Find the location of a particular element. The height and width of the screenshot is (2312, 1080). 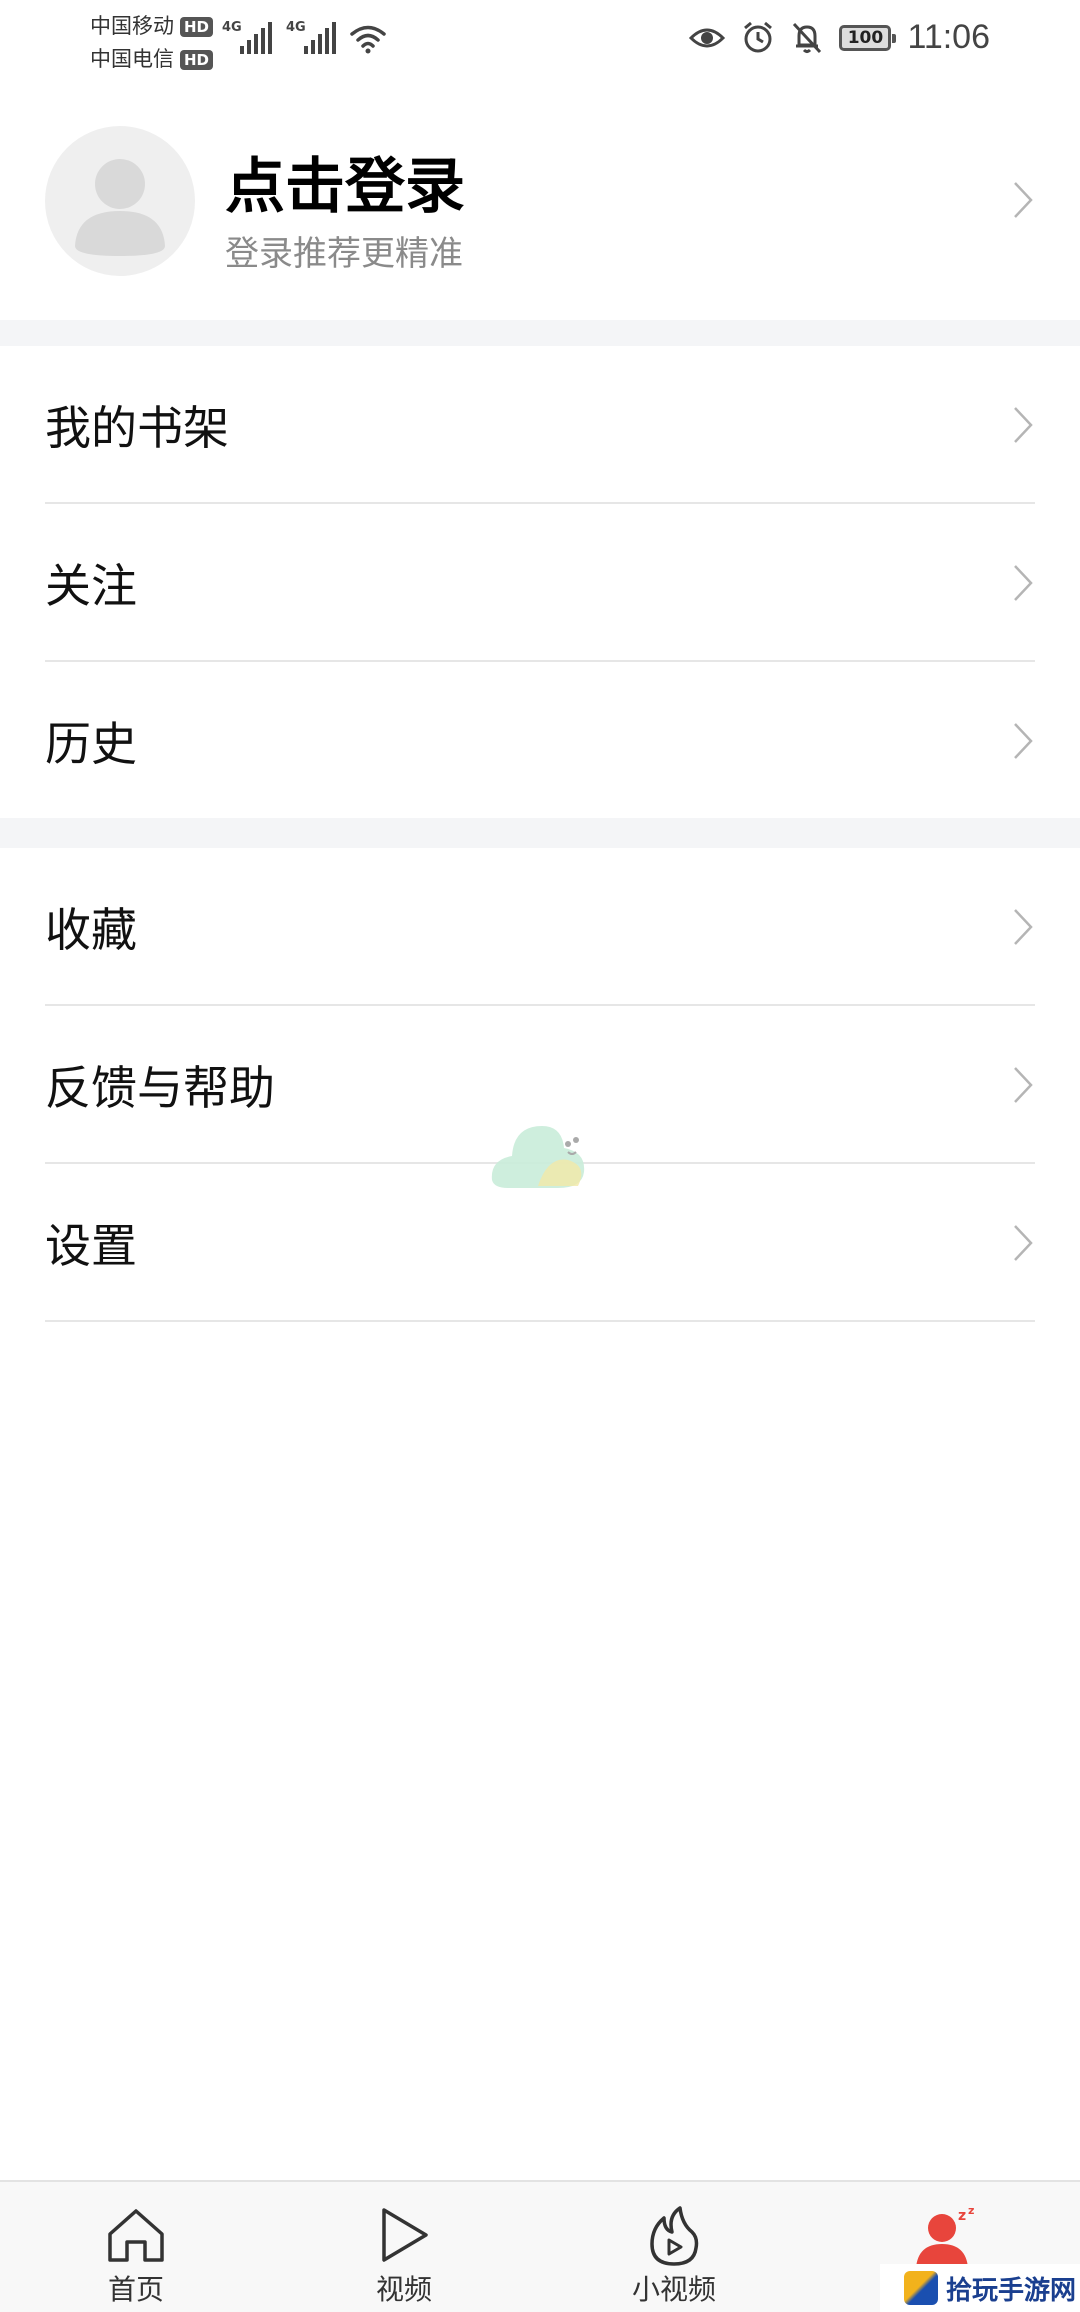

menu-item-label: 我的书架 is located at coordinates (137, 428).